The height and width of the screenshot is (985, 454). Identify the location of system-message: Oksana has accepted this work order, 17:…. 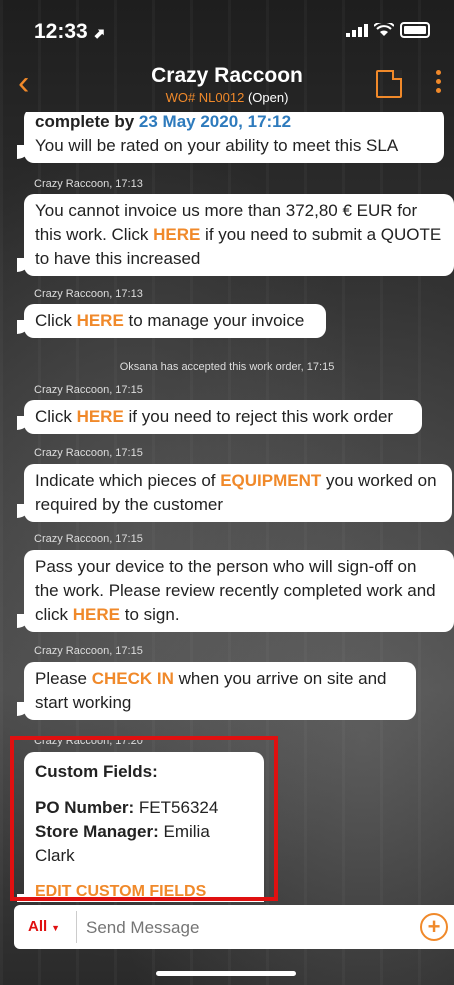
(227, 367).